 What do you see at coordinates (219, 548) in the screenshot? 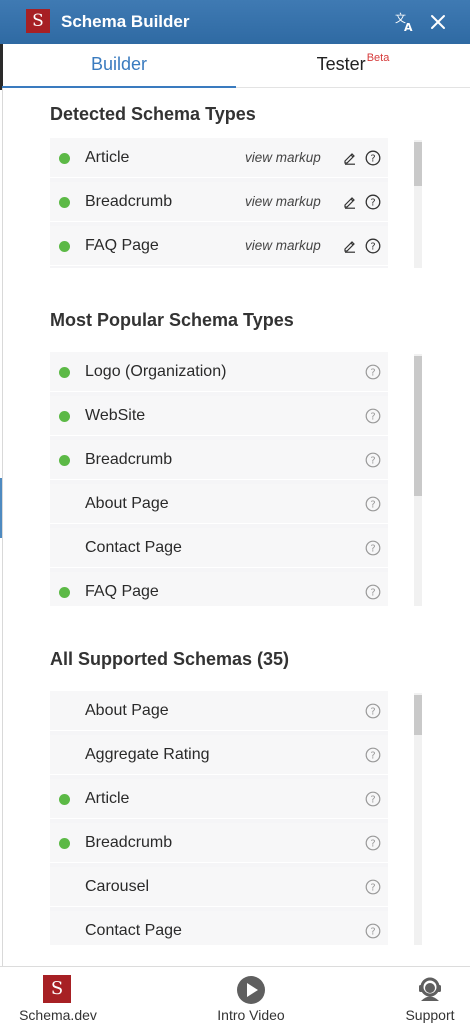
I see `popular-item-contact-page: Contact Page ?` at bounding box center [219, 548].